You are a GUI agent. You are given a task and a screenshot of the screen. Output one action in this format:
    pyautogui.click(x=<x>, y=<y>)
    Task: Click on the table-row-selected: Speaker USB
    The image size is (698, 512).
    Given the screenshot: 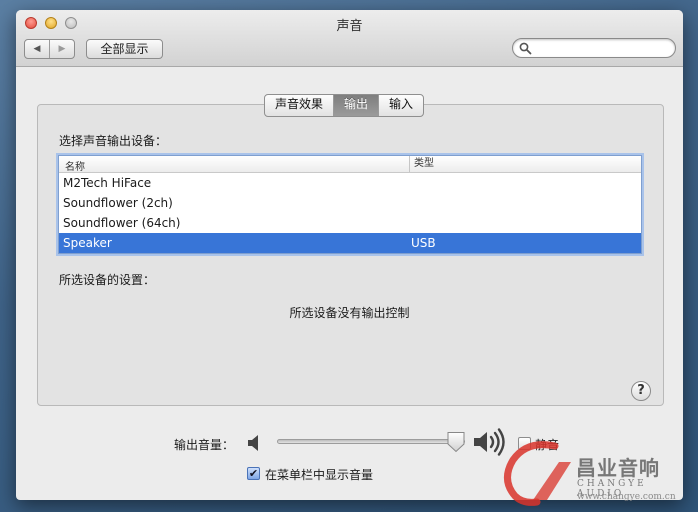 What is the action you would take?
    pyautogui.click(x=350, y=243)
    